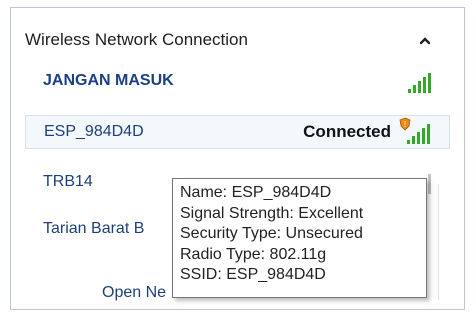 The height and width of the screenshot is (316, 476). Describe the element at coordinates (94, 131) in the screenshot. I see `network-name: ESP_984D4D` at that location.